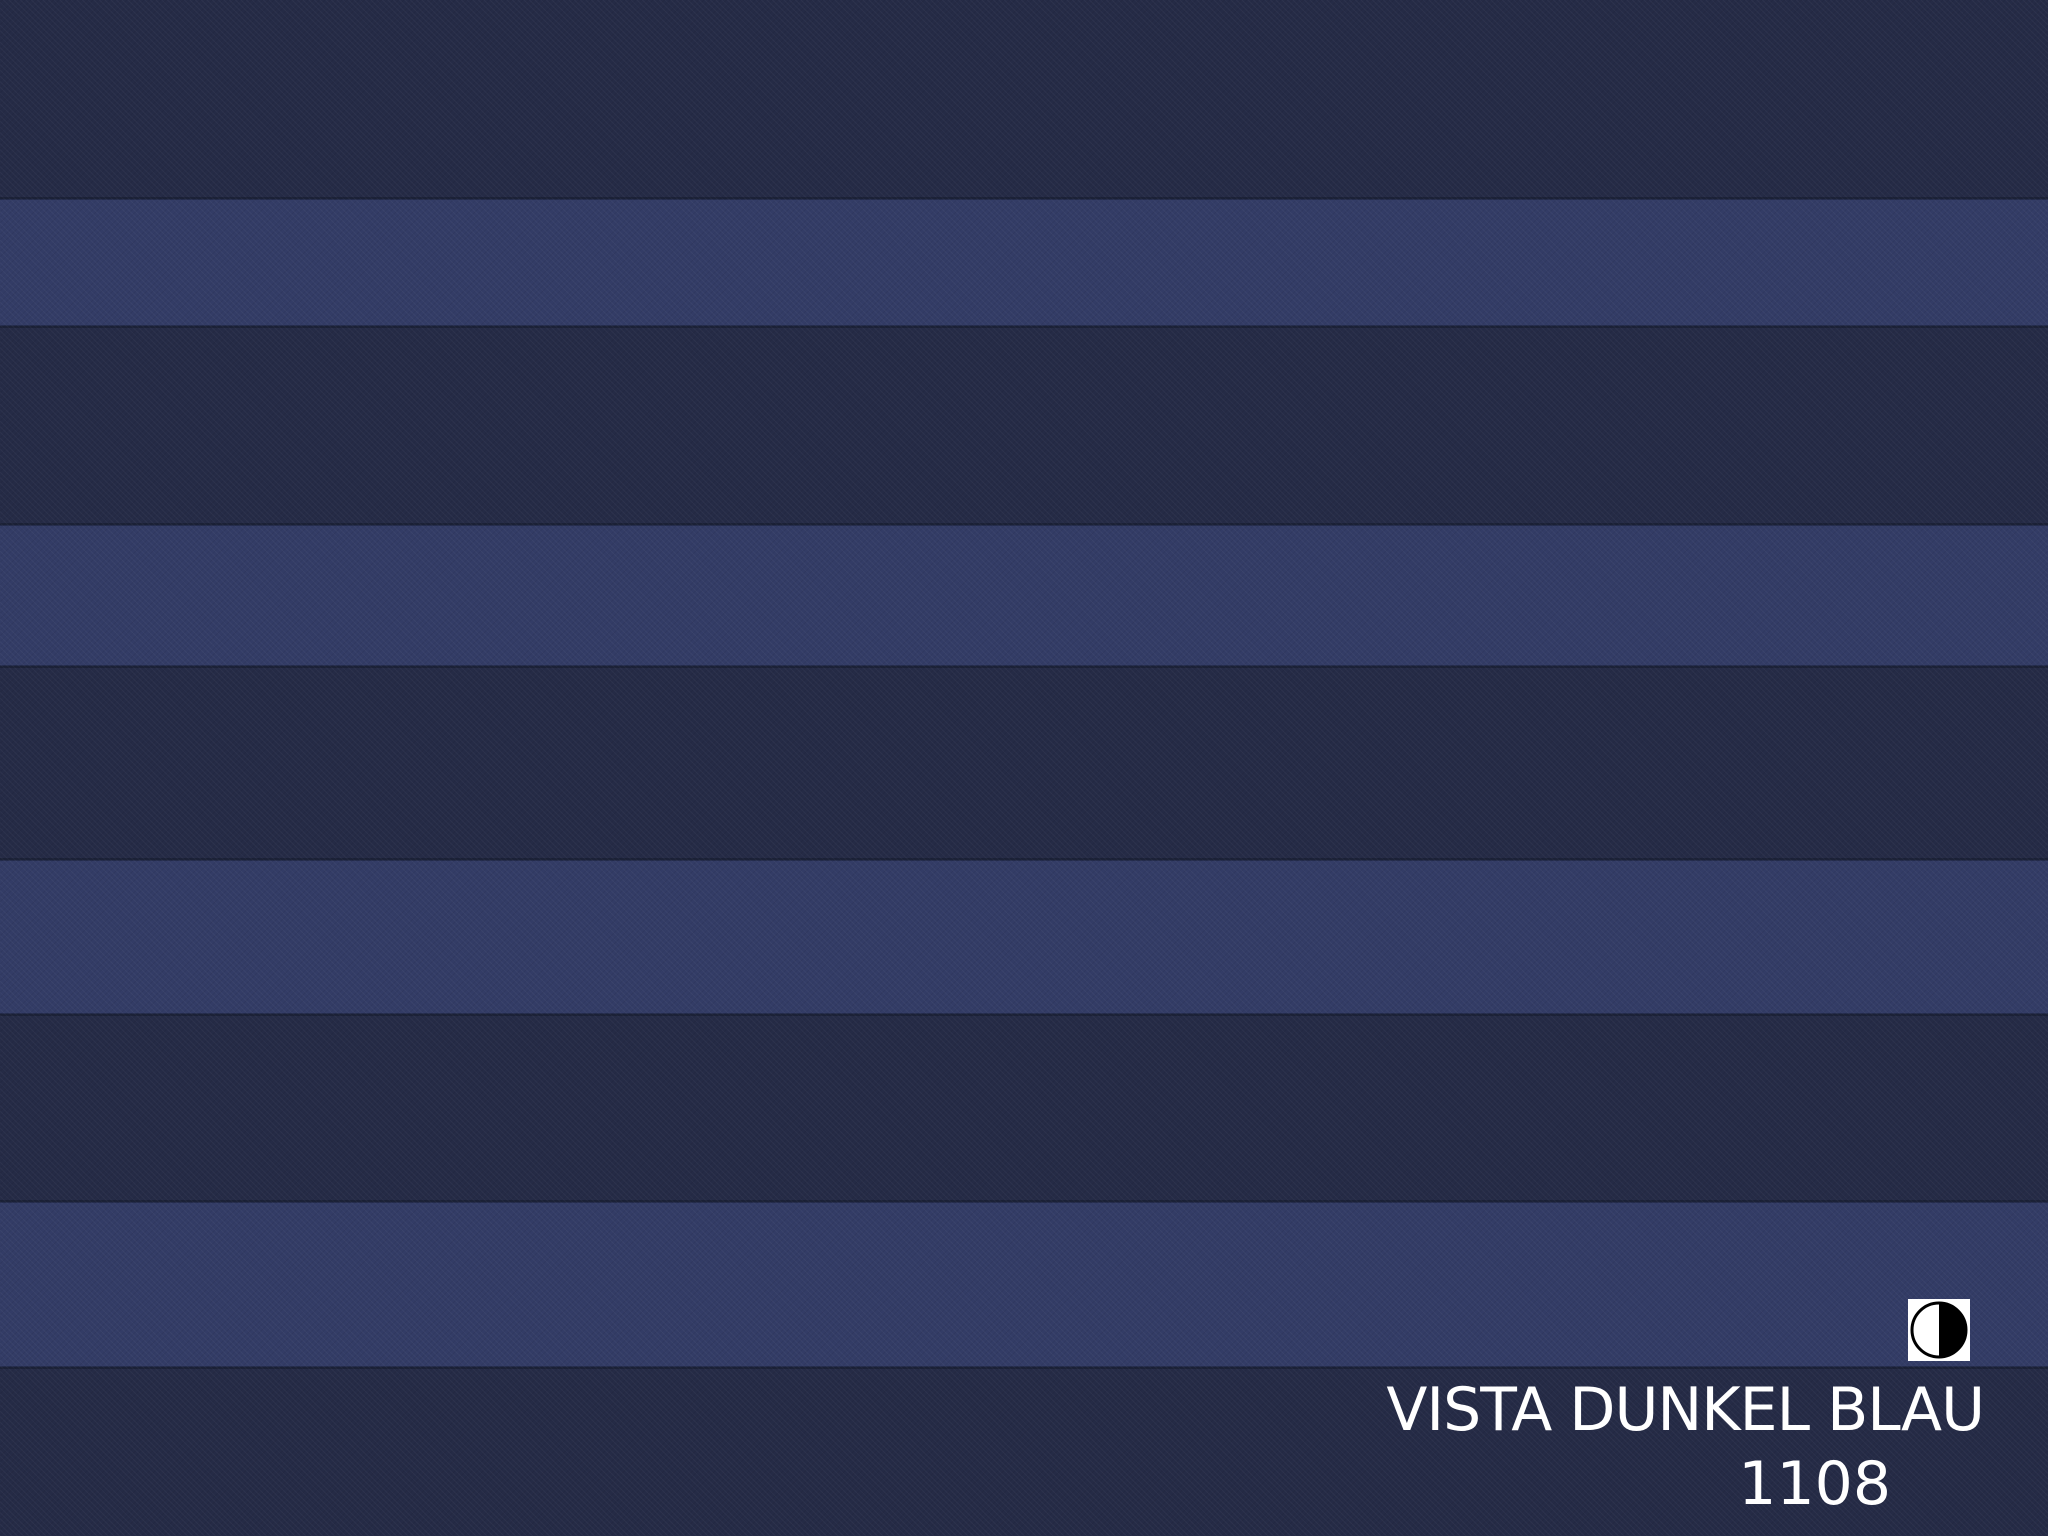 This screenshot has width=2048, height=1536. I want to click on product-code: 1108, so click(1814, 1484).